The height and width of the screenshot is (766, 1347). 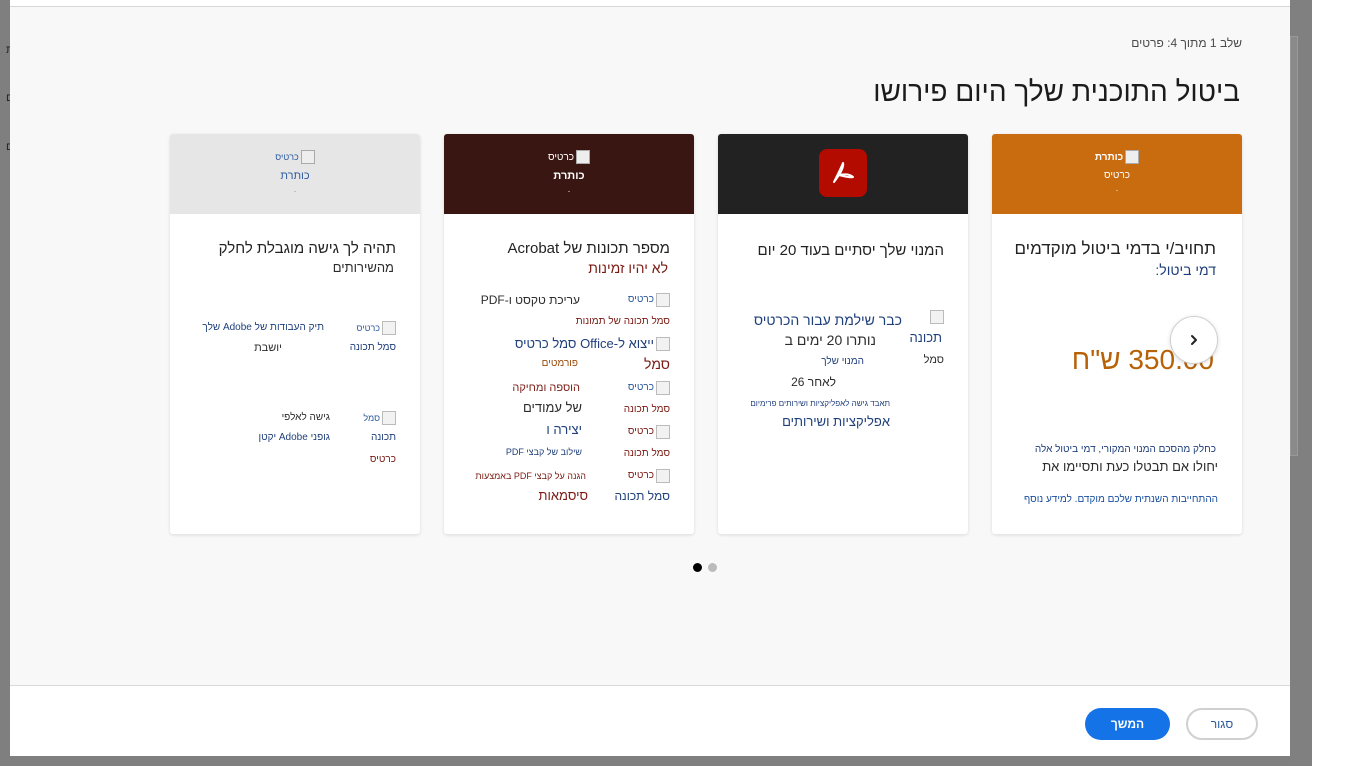 What do you see at coordinates (622, 321) in the screenshot?
I see `feature-sub: סמל תכונה של תמונות` at bounding box center [622, 321].